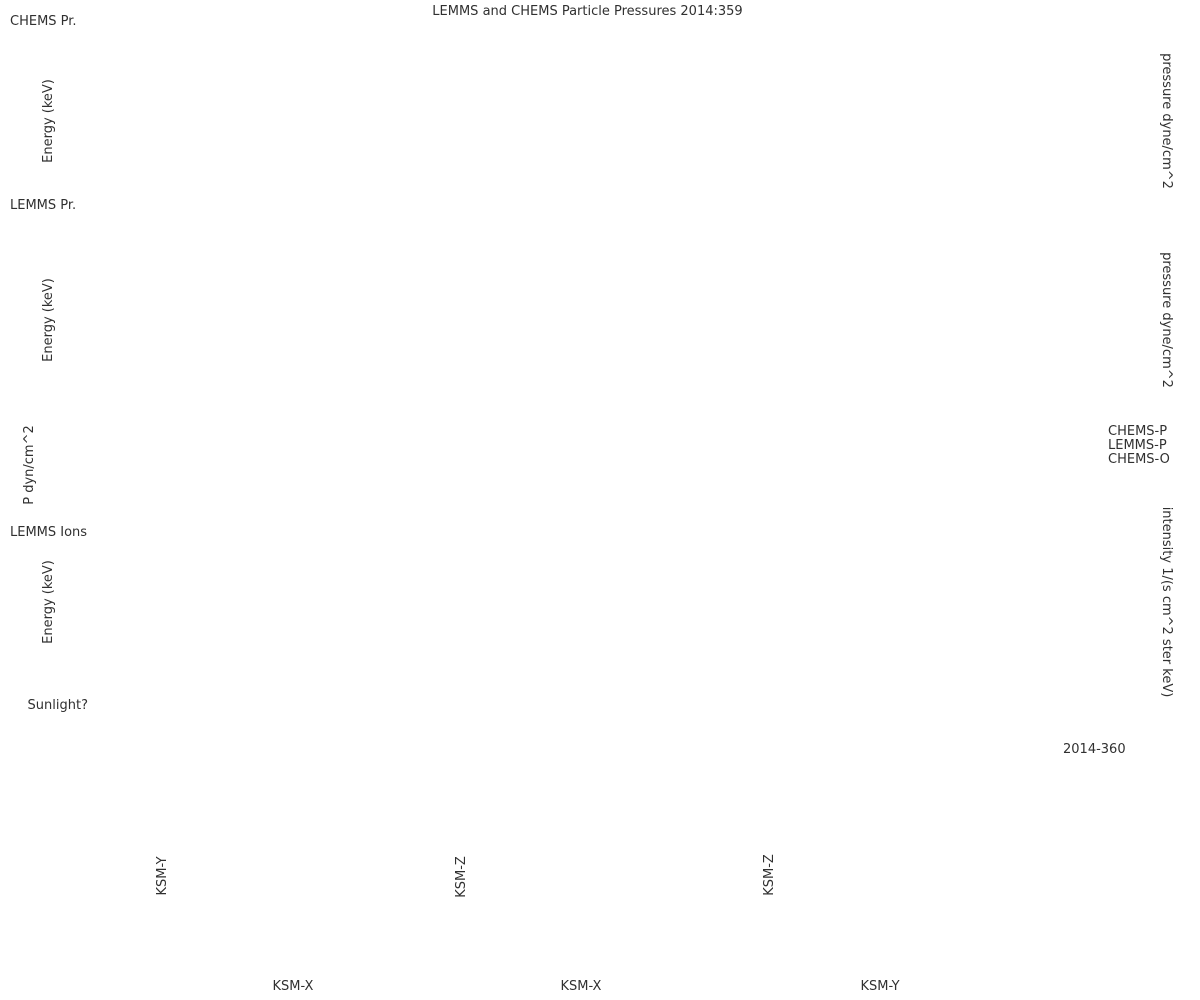 This screenshot has height=1000, width=1200. I want to click on lemms-colorbar-label: pressure dyne/cm^2, so click(1166, 320).